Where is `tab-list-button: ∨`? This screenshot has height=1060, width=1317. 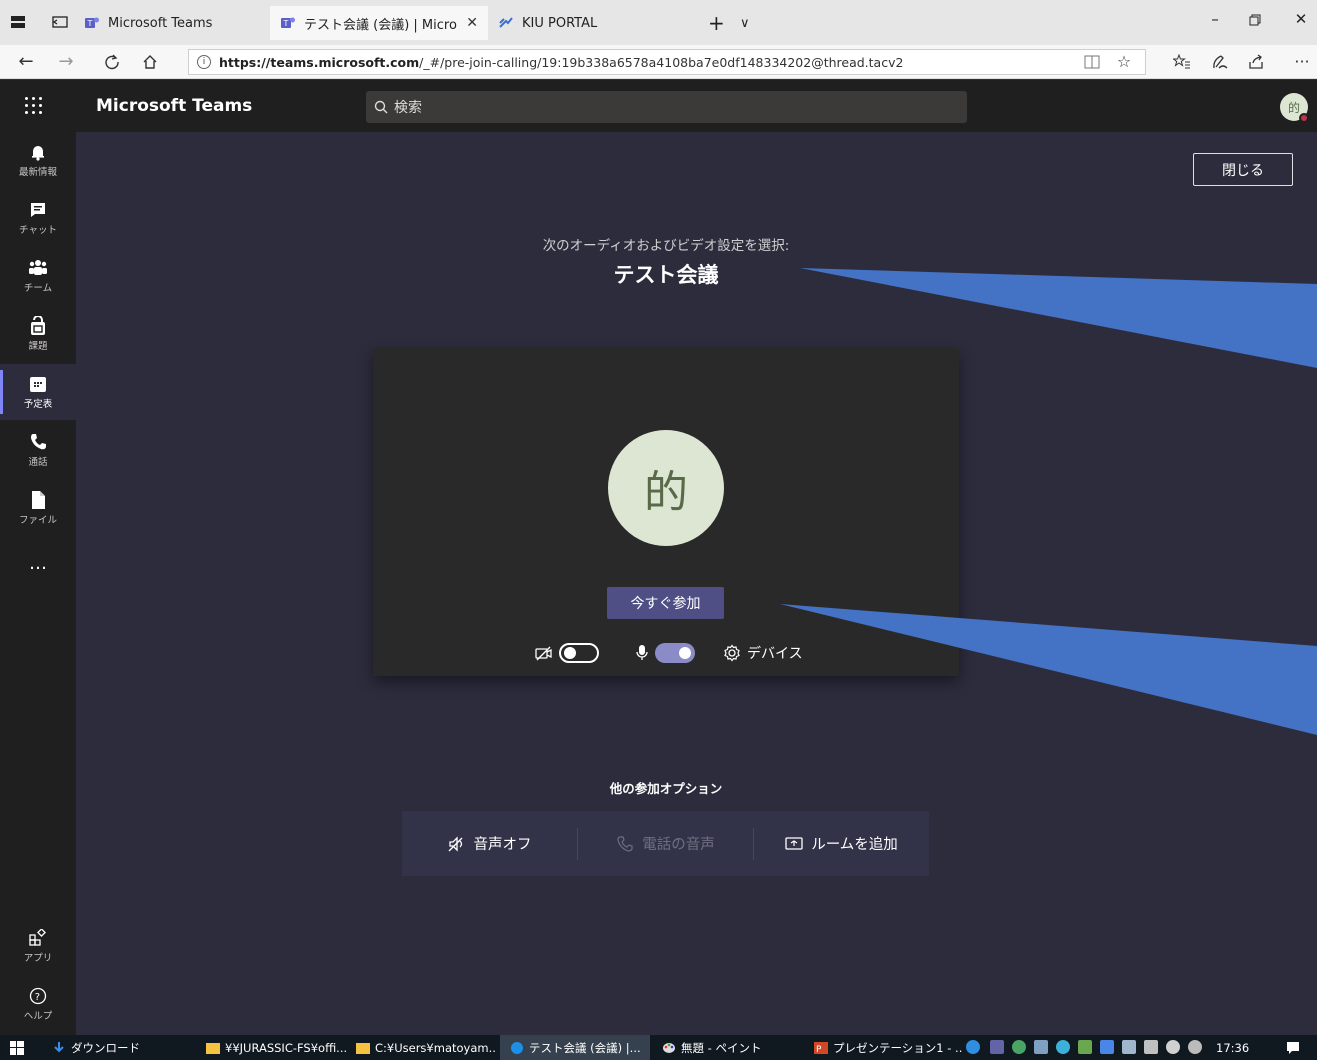 tab-list-button: ∨ is located at coordinates (745, 23).